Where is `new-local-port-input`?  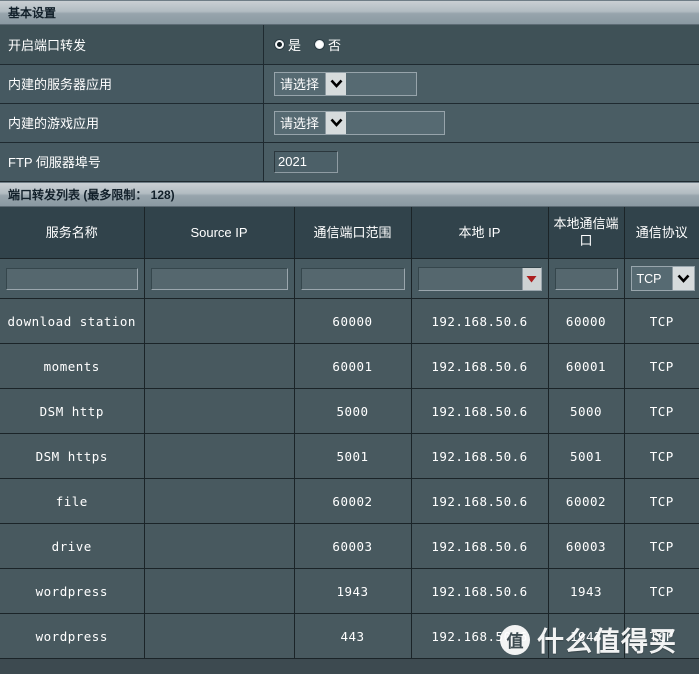 new-local-port-input is located at coordinates (586, 278).